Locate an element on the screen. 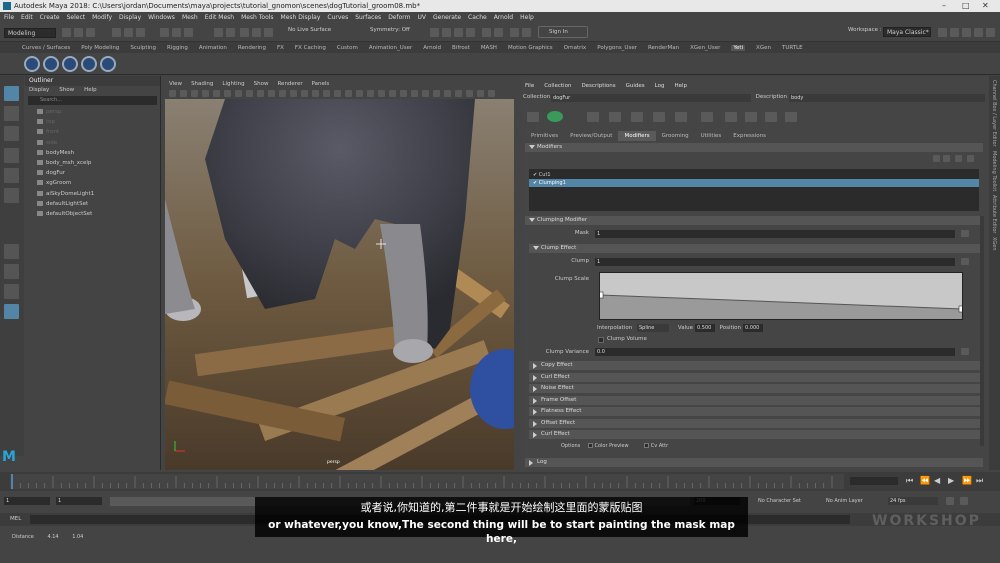 The height and width of the screenshot is (563, 1000). menu-item-select: Select is located at coordinates (76, 17).